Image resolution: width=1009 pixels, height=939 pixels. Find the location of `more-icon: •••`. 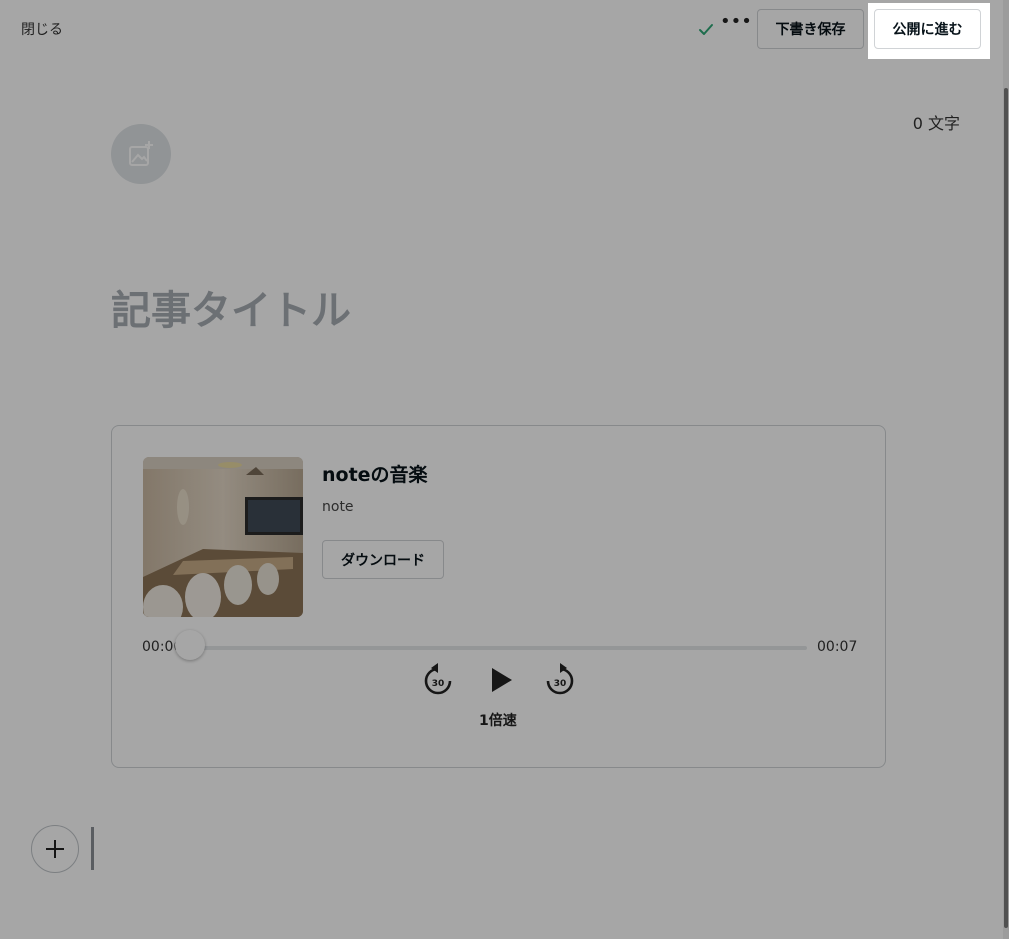

more-icon: ••• is located at coordinates (736, 22).